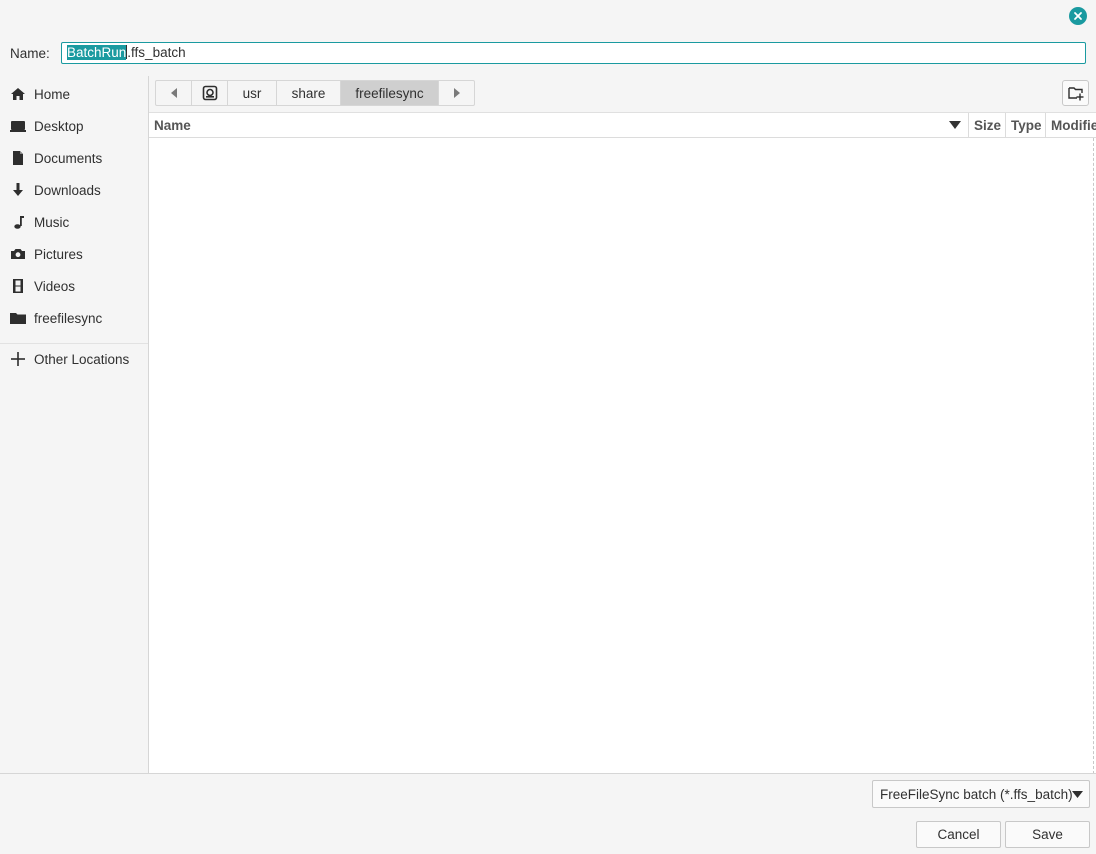 The image size is (1096, 854). I want to click on sidebar-item-label: Desktop, so click(59, 126).